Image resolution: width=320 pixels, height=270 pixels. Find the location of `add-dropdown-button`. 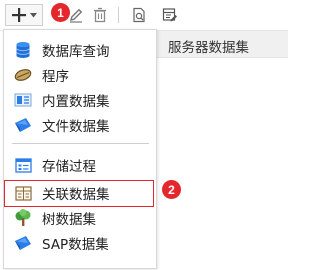

add-dropdown-button is located at coordinates (24, 15).